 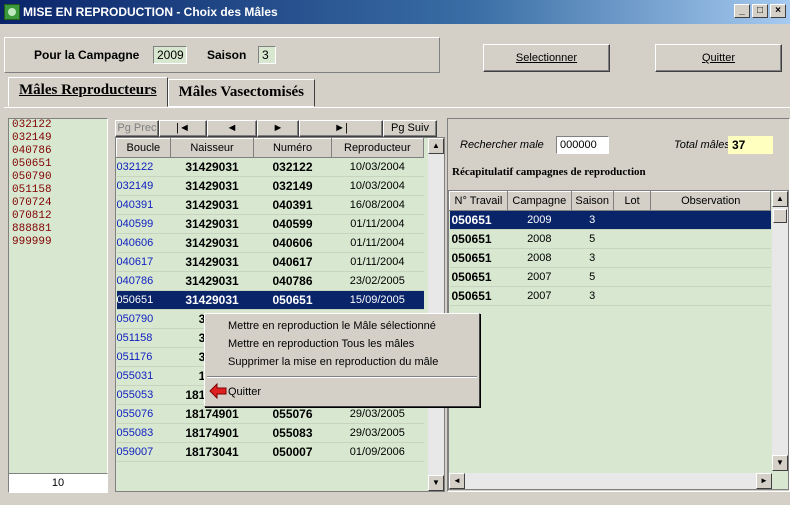 What do you see at coordinates (183, 128) in the screenshot?
I see `first-record-button: |◄` at bounding box center [183, 128].